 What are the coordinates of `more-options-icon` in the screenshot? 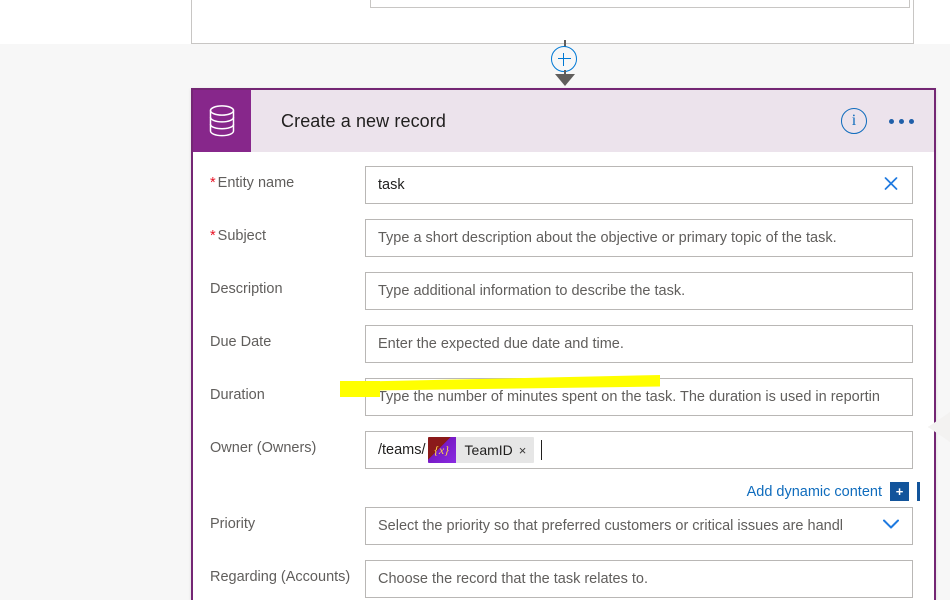 It's located at (901, 121).